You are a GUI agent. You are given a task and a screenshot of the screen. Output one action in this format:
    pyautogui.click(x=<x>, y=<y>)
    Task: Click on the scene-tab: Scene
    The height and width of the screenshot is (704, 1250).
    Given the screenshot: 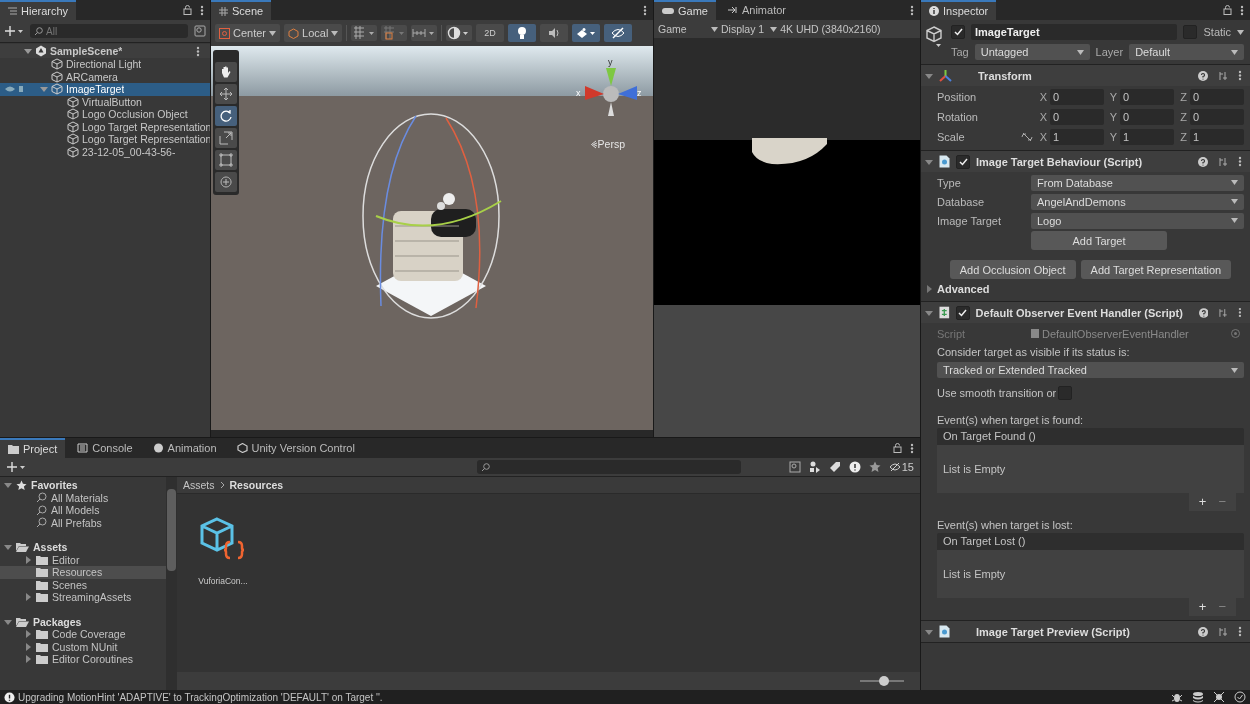 What is the action you would take?
    pyautogui.click(x=241, y=10)
    